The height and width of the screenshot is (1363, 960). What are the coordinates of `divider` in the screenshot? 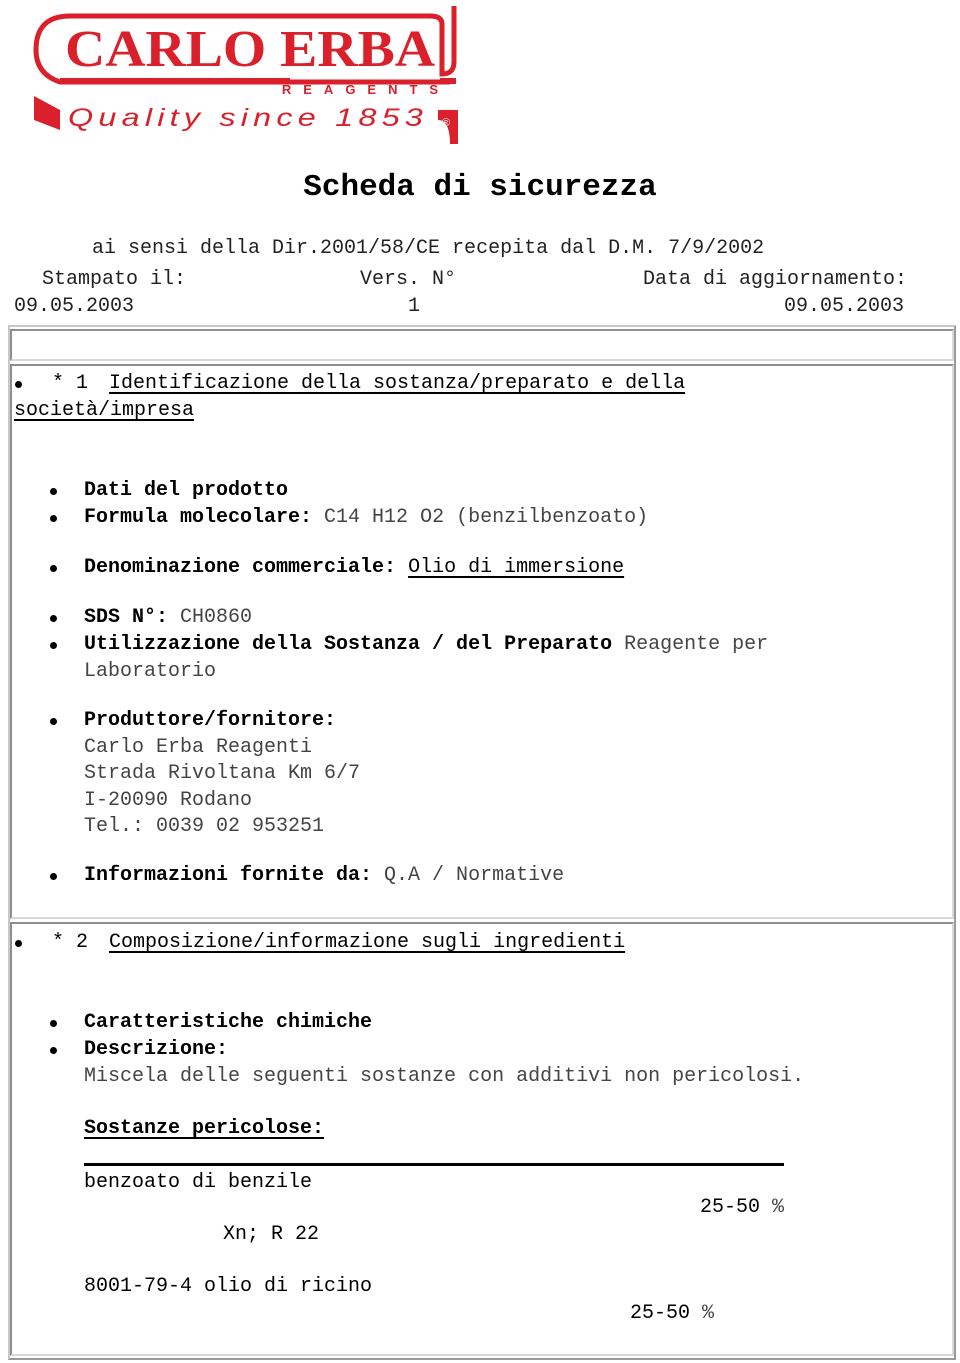 It's located at (434, 1164).